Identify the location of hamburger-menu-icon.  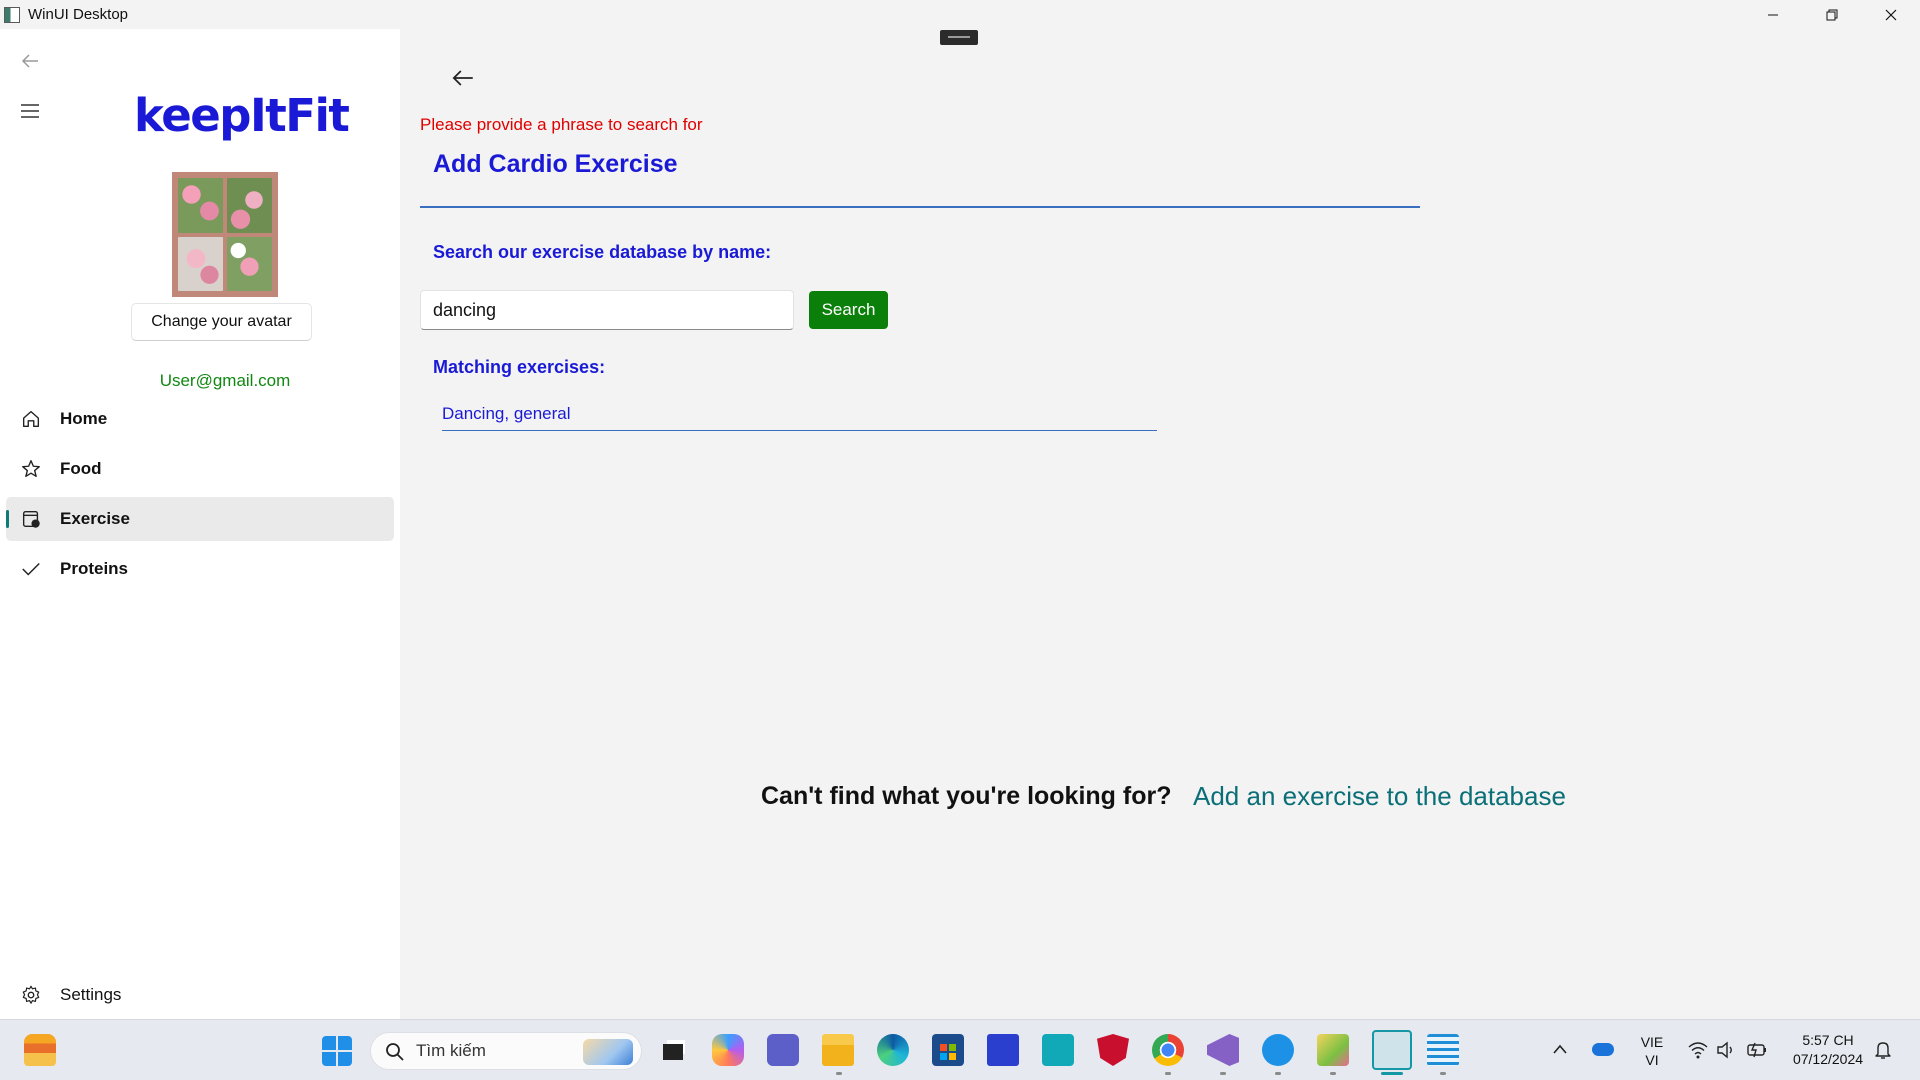
(30, 111).